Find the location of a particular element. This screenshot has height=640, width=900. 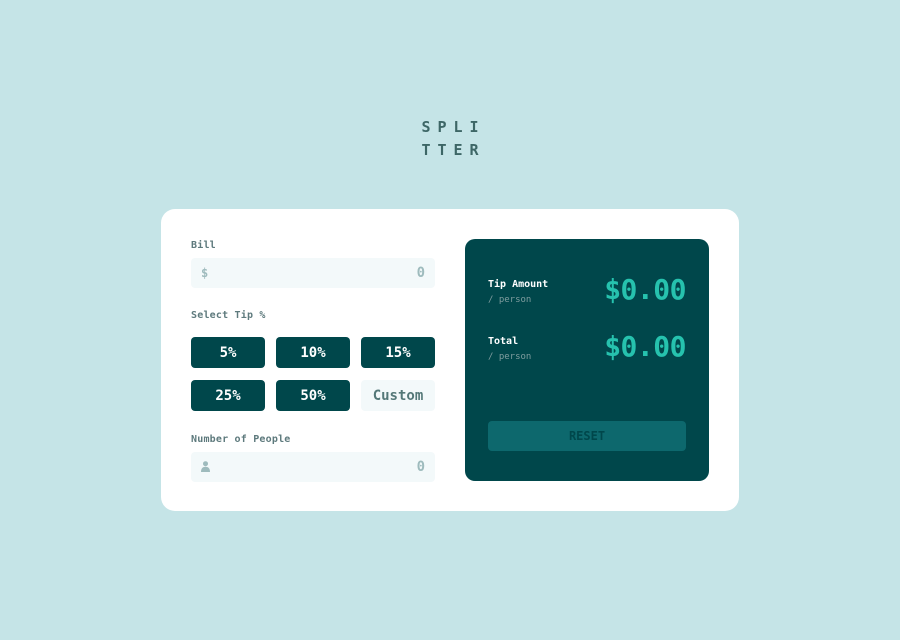

tip-amount-per-person: / person is located at coordinates (510, 300).